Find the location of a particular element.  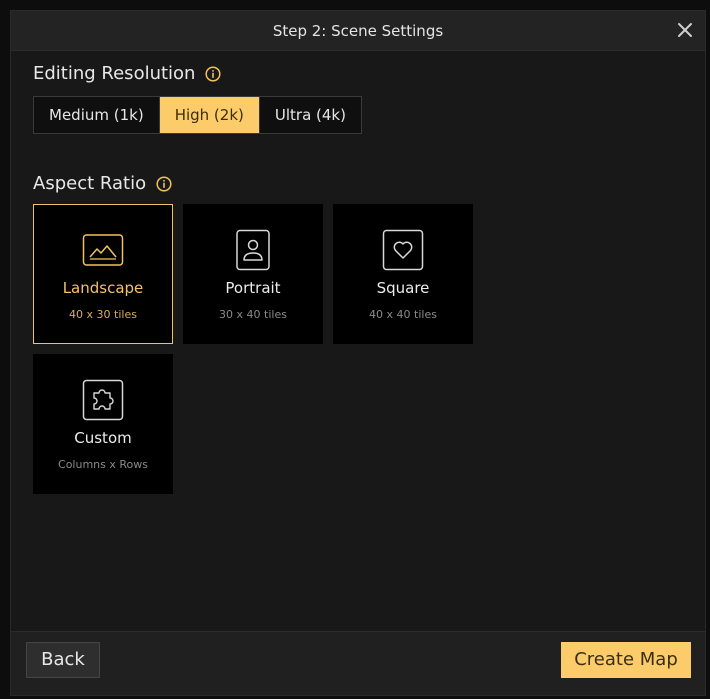

aspect-option-name: Landscape is located at coordinates (103, 288).